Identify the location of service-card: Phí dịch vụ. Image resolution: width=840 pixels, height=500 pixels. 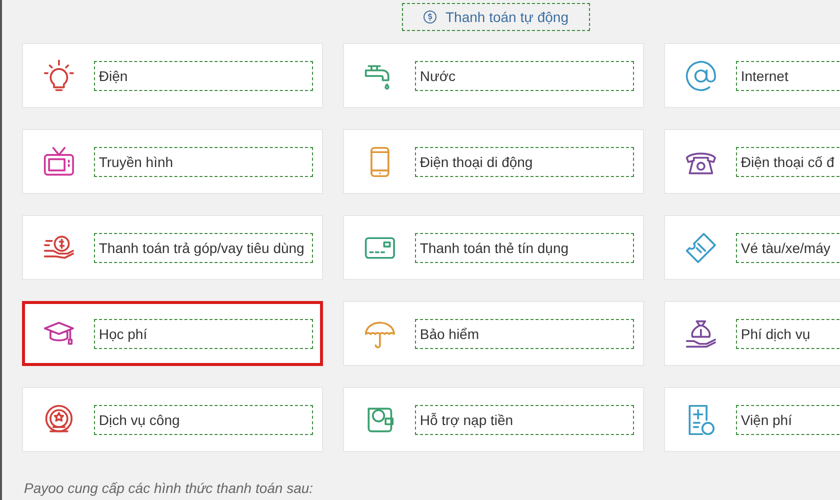
(752, 333).